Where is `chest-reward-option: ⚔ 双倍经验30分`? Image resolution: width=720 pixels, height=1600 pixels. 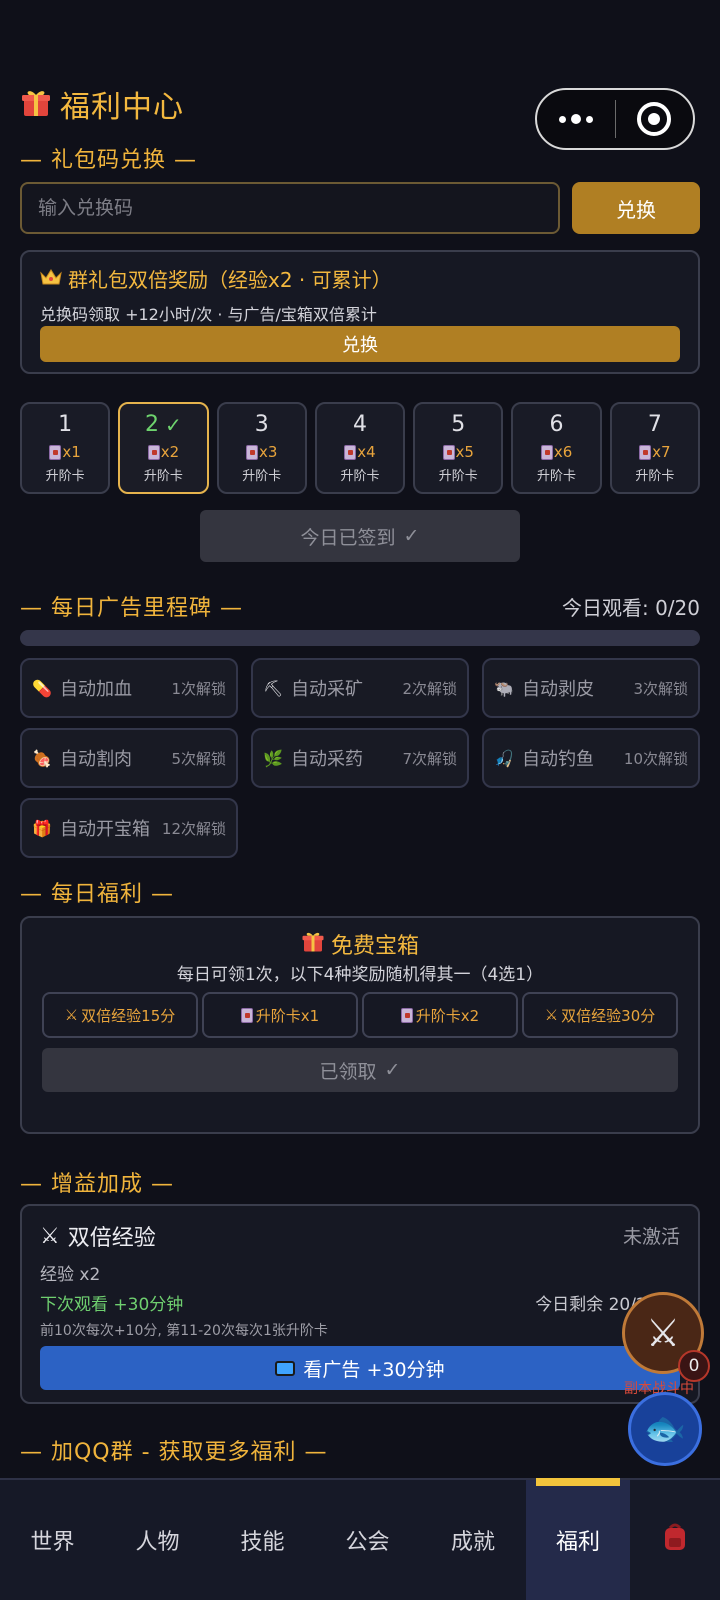
chest-reward-option: ⚔ 双倍经验30分 is located at coordinates (600, 1015).